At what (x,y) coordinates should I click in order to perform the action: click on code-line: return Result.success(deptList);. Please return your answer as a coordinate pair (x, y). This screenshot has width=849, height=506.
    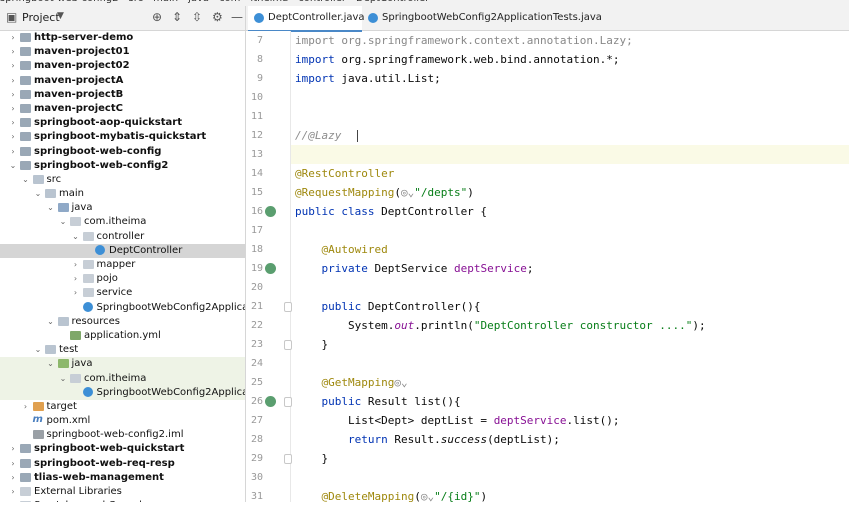
    Looking at the image, I should click on (570, 439).